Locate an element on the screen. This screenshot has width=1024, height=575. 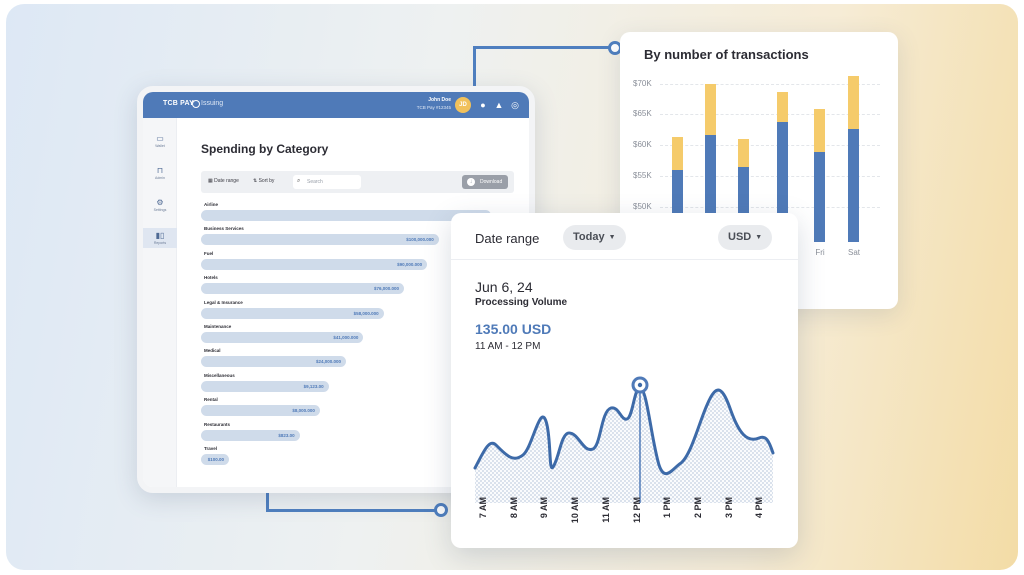
hour-tick-label: 11 AM is located at coordinates (605, 510).